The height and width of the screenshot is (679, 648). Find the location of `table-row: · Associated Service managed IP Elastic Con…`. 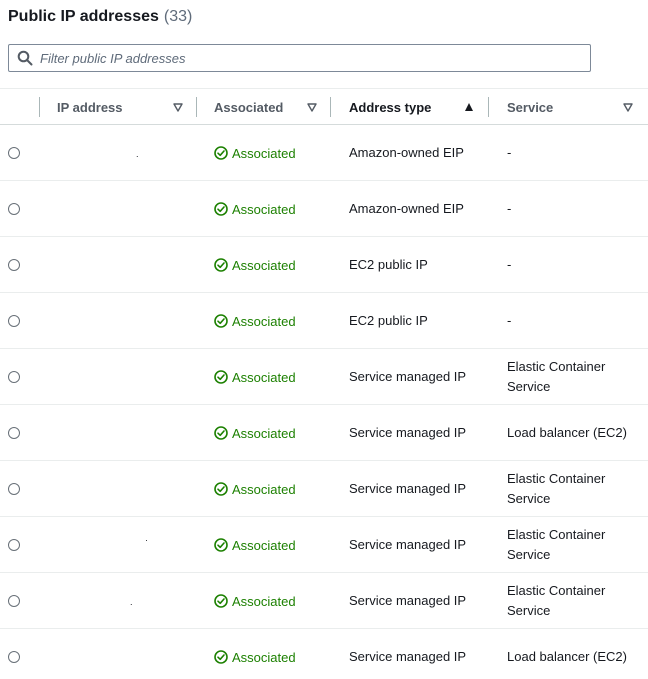

table-row: · Associated Service managed IP Elastic Con… is located at coordinates (324, 545).